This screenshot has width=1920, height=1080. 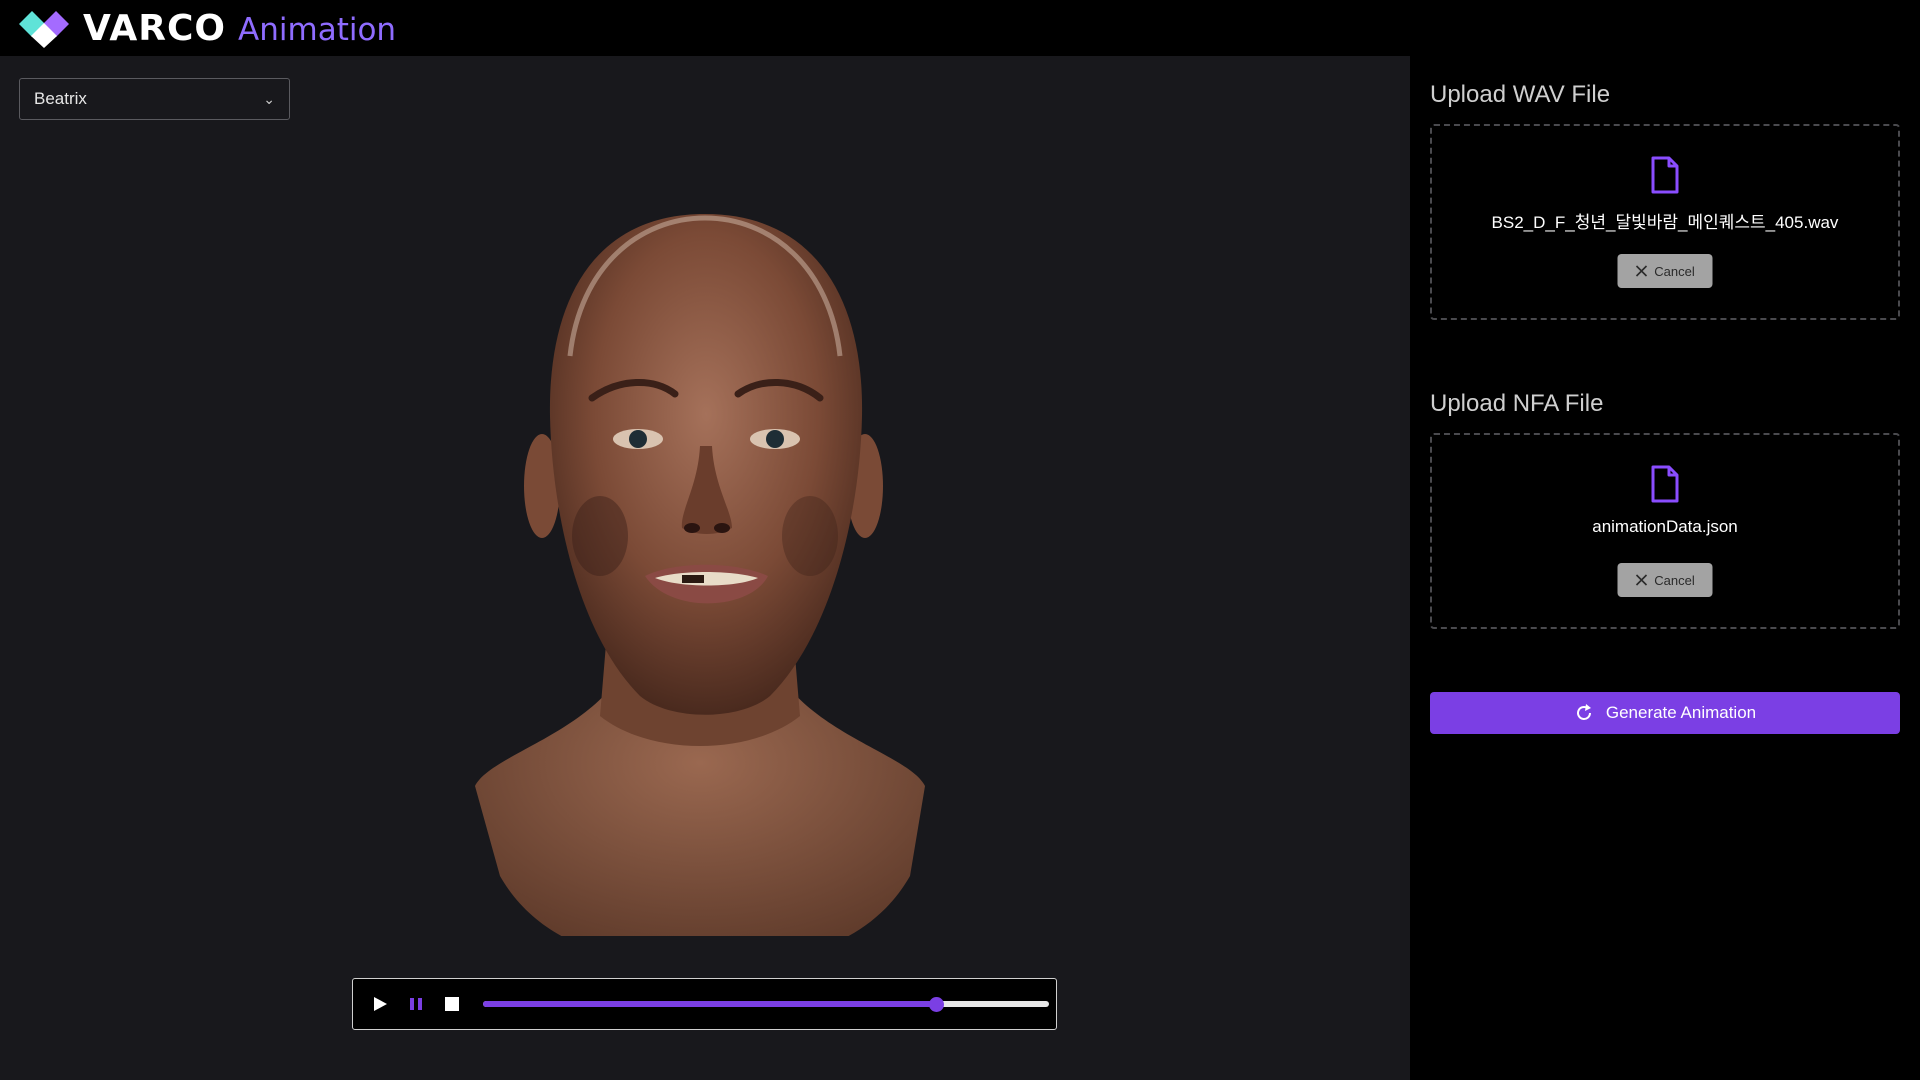 What do you see at coordinates (269, 98) in the screenshot?
I see `chevron-down-icon: ⌄` at bounding box center [269, 98].